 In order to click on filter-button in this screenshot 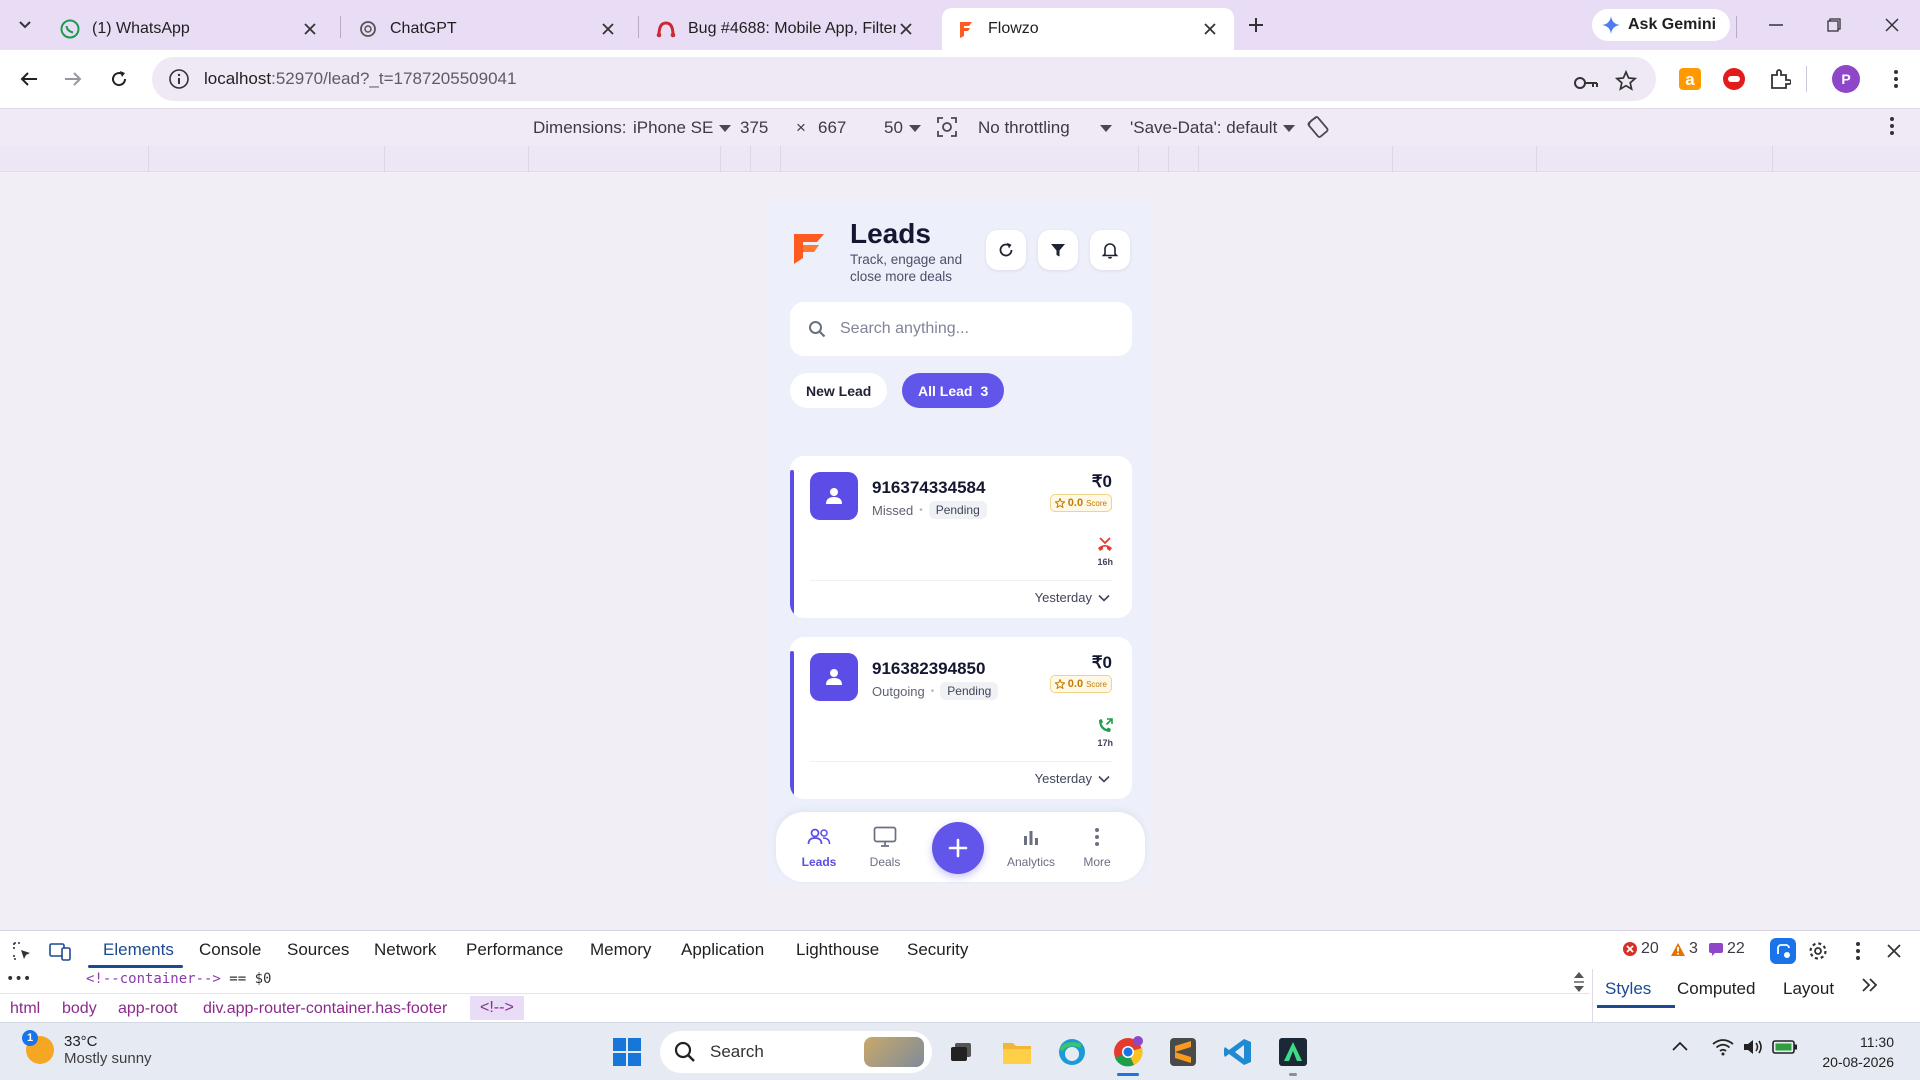, I will do `click(1058, 250)`.